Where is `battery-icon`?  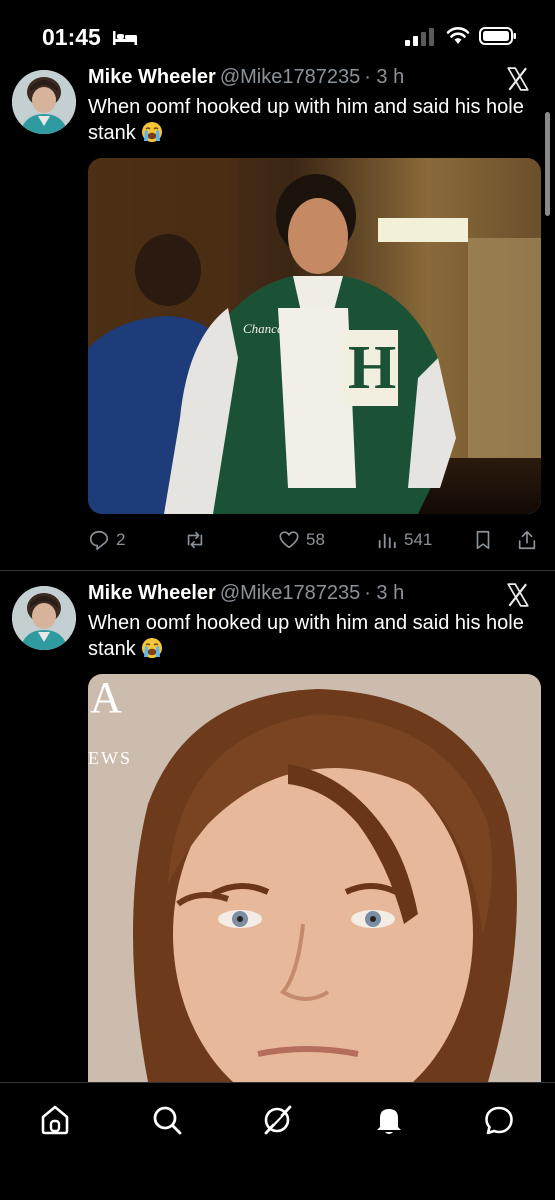 battery-icon is located at coordinates (497, 36).